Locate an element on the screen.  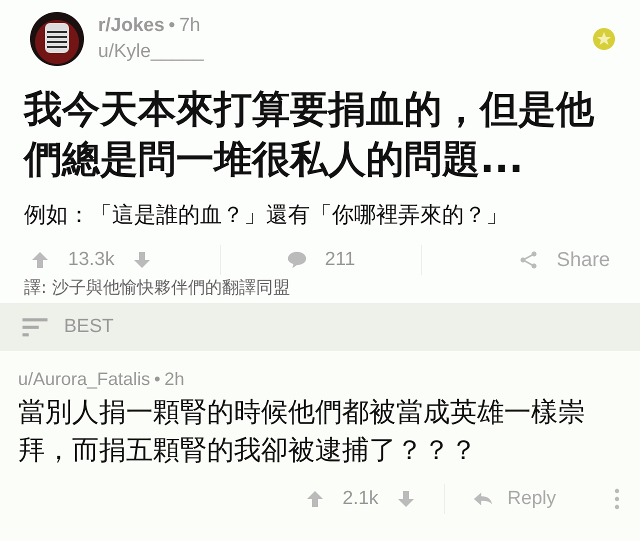
share-icon is located at coordinates (528, 260).